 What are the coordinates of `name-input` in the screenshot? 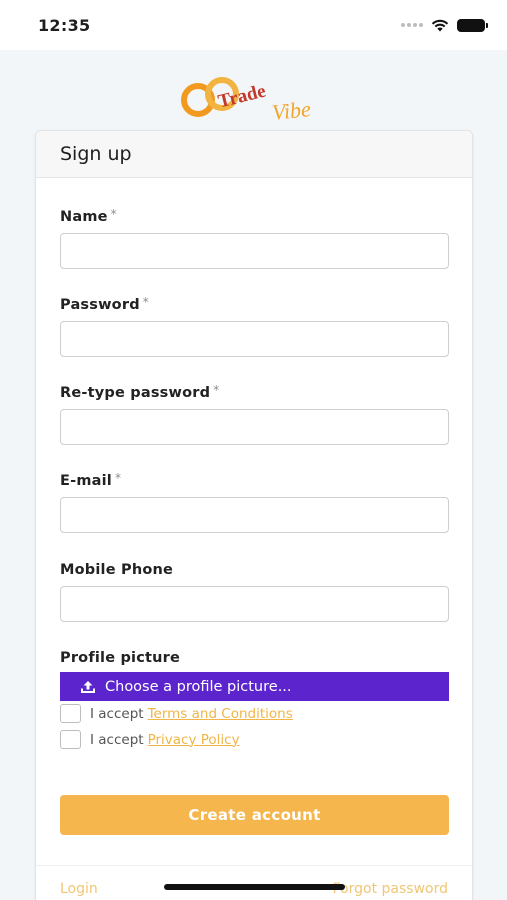 It's located at (254, 251).